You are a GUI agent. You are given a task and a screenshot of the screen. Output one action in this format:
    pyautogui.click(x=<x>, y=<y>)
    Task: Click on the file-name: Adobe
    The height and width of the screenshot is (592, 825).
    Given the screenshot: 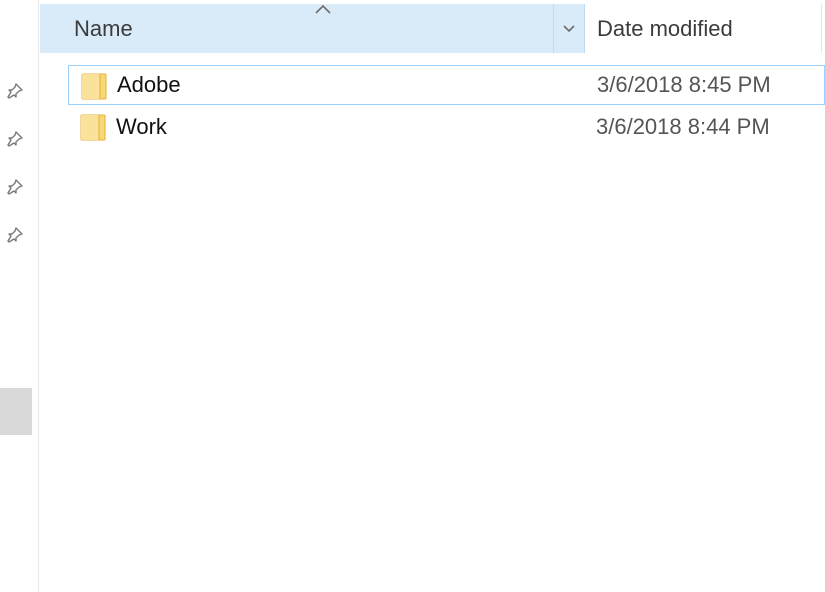 What is the action you would take?
    pyautogui.click(x=149, y=84)
    